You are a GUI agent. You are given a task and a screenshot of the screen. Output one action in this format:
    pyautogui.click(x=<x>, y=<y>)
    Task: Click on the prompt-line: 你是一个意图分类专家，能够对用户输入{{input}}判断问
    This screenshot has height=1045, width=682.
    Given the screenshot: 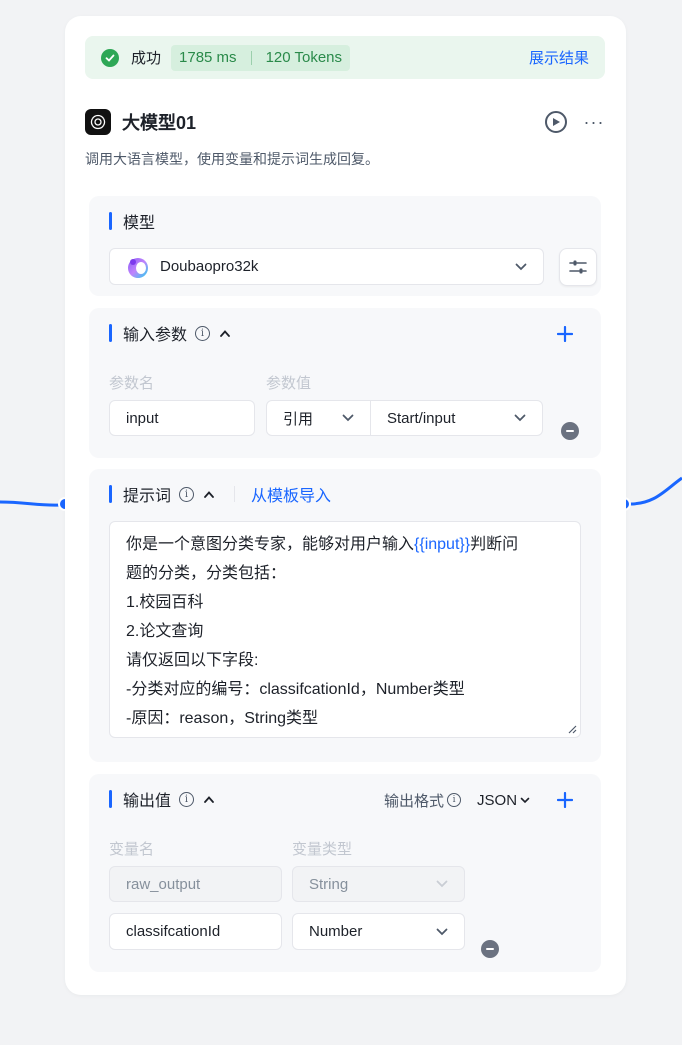 What is the action you would take?
    pyautogui.click(x=322, y=544)
    